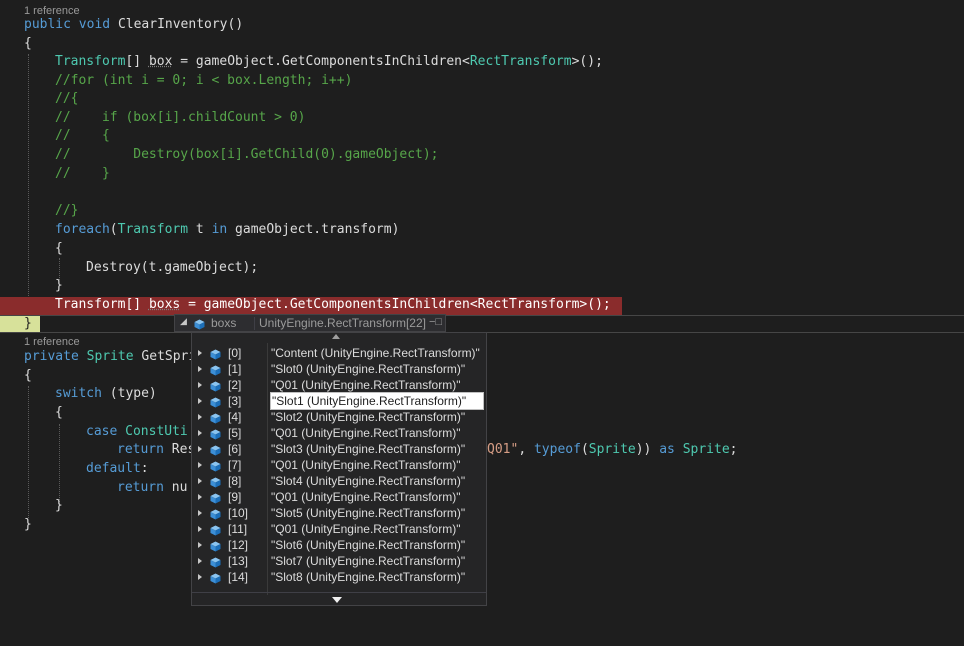 This screenshot has width=964, height=646. What do you see at coordinates (342, 323) in the screenshot?
I see `datatip-variable-value: UnityEngine.RectTransform[22]` at bounding box center [342, 323].